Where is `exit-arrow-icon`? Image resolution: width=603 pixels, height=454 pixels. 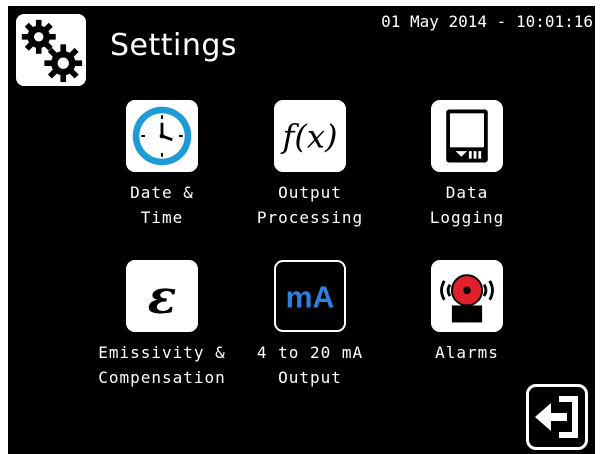
exit-arrow-icon is located at coordinates (556, 417).